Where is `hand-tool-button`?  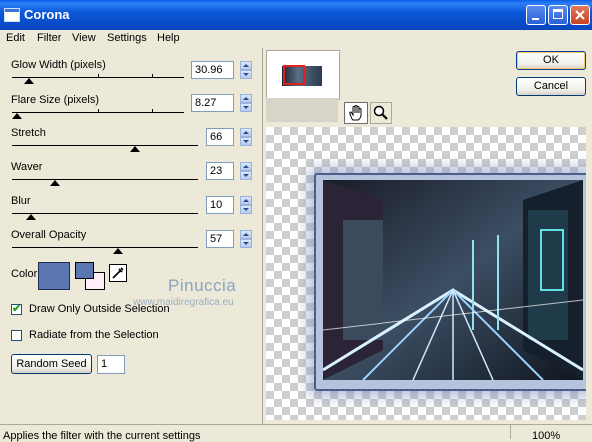 hand-tool-button is located at coordinates (356, 113).